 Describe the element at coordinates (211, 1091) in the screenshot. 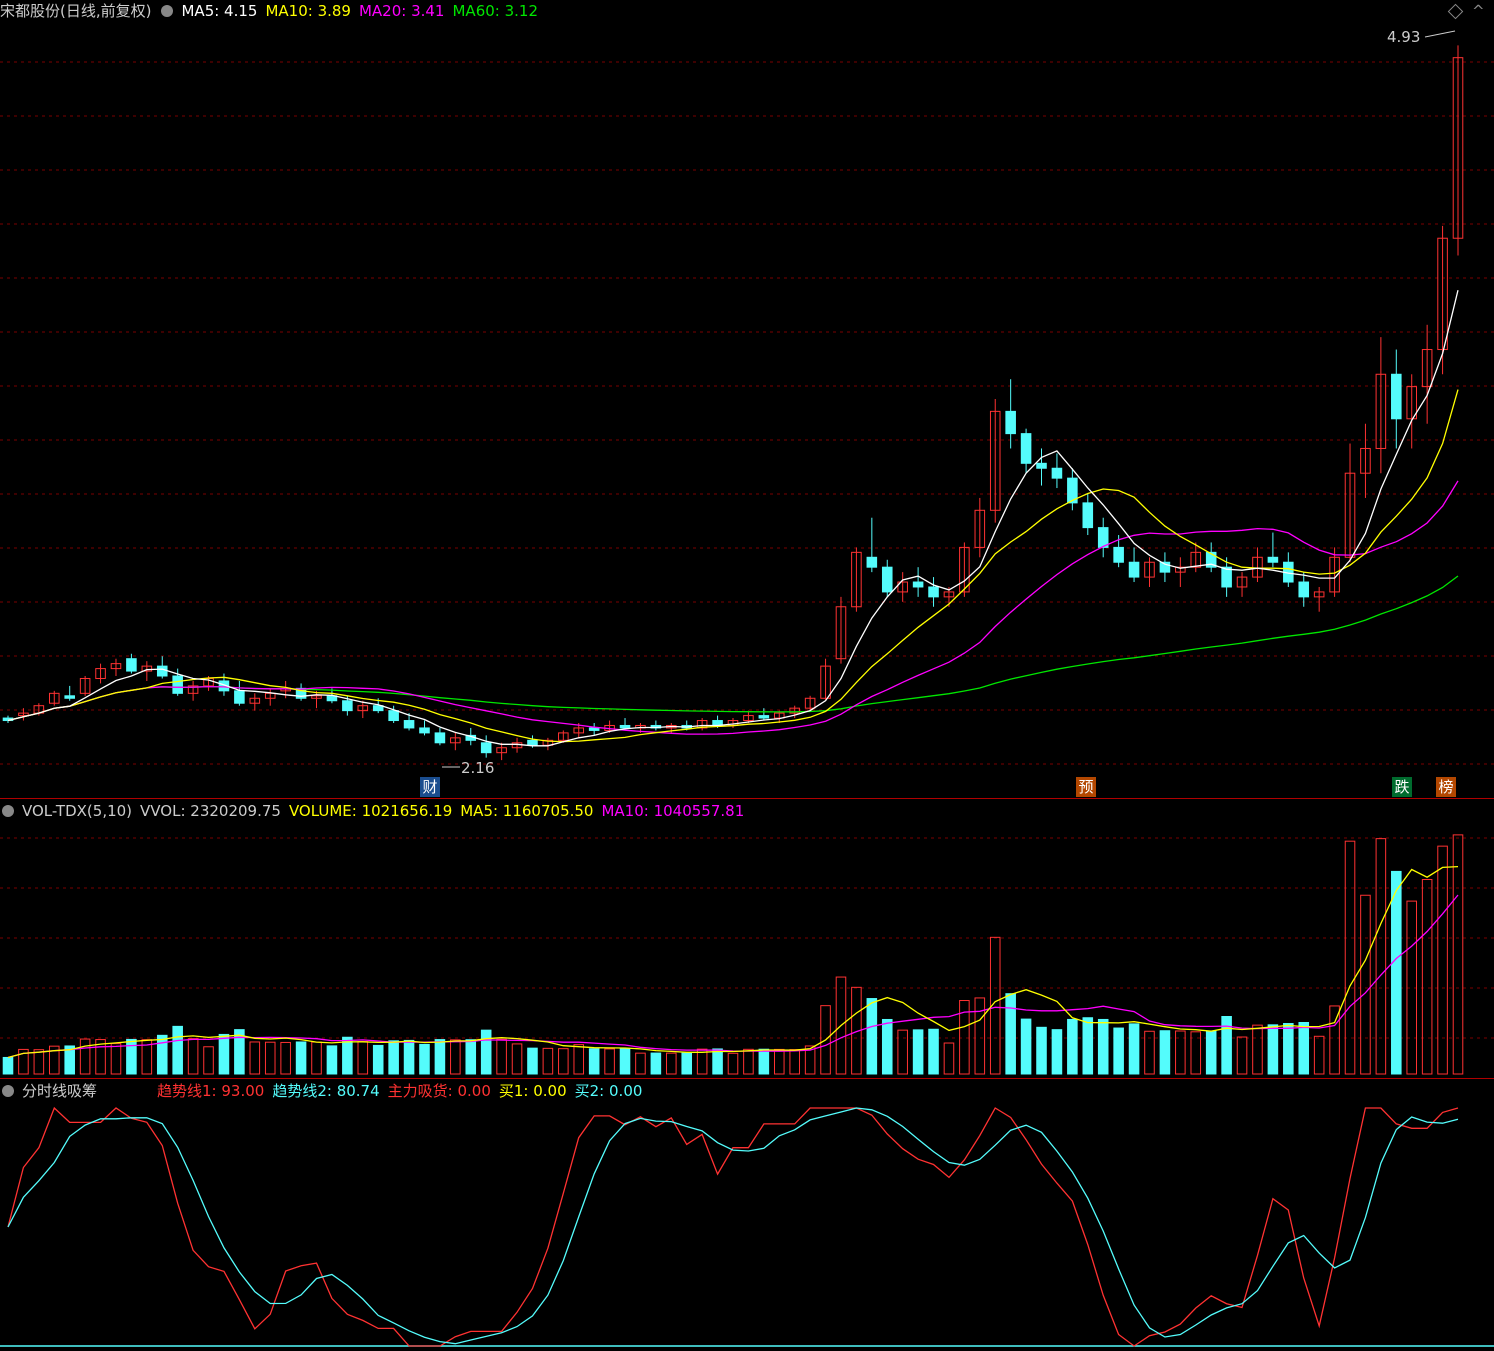

I see `trend1-value: 趋势线1: 93.00` at that location.